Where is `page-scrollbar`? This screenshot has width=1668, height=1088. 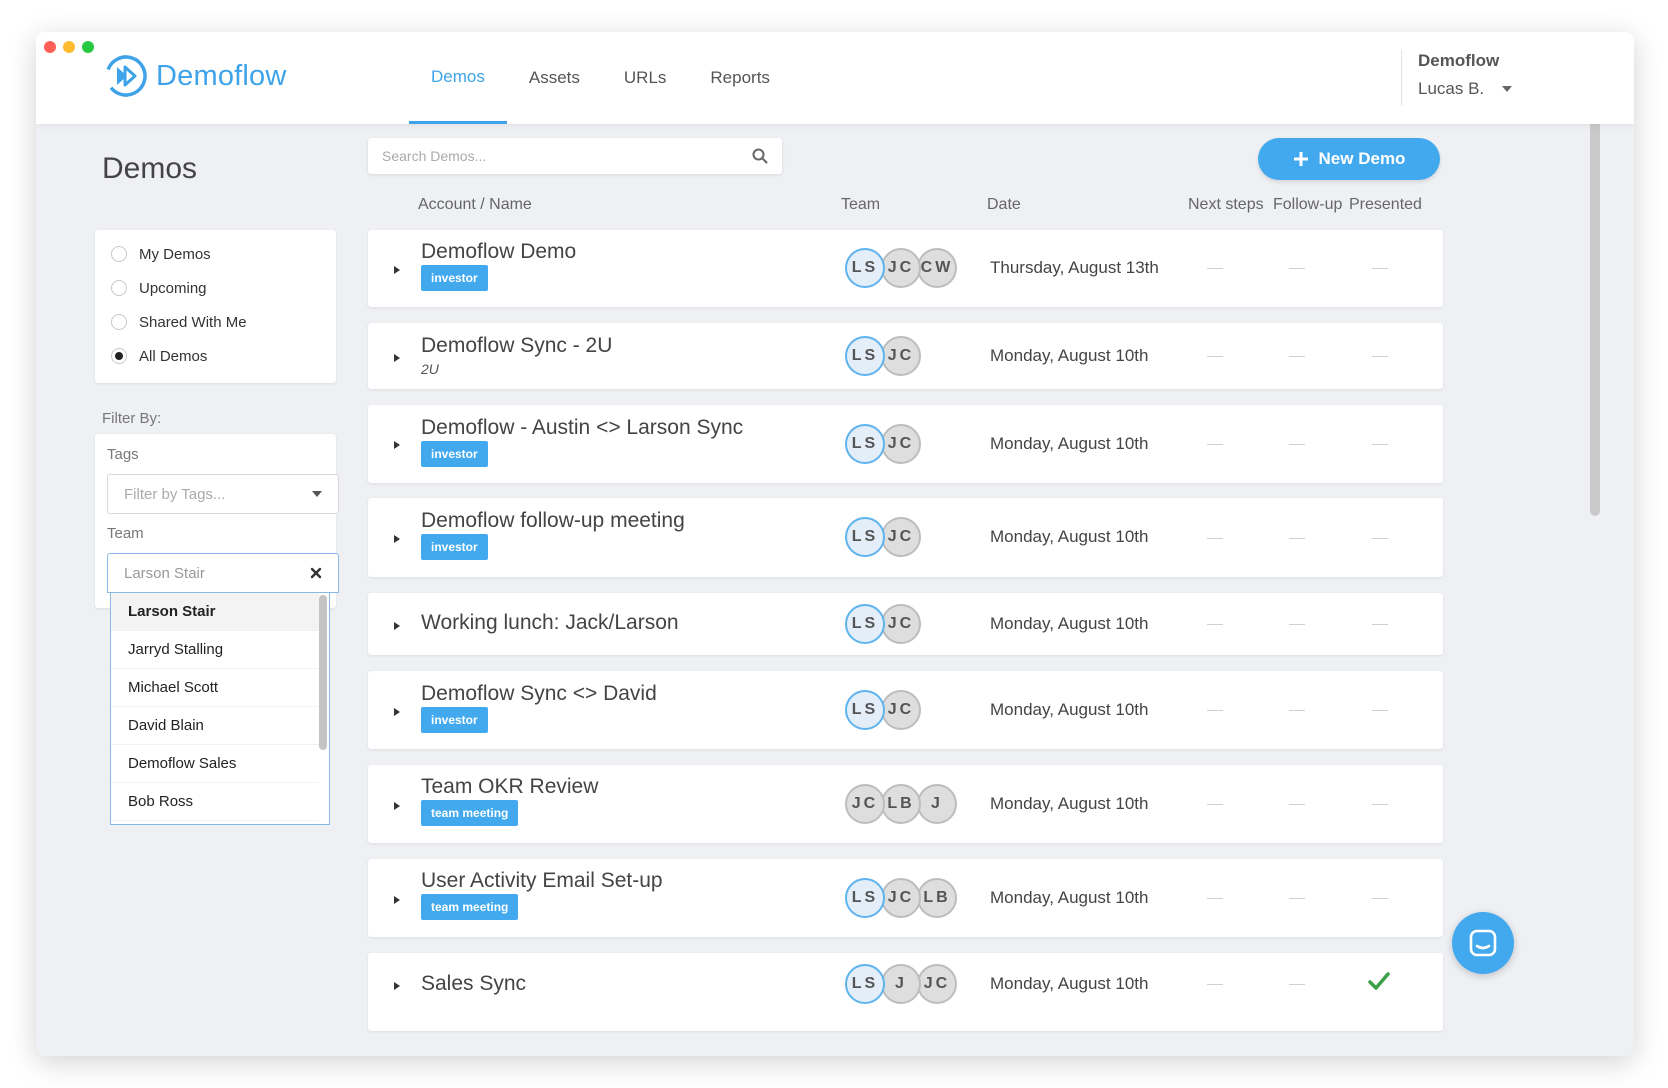
page-scrollbar is located at coordinates (1595, 318).